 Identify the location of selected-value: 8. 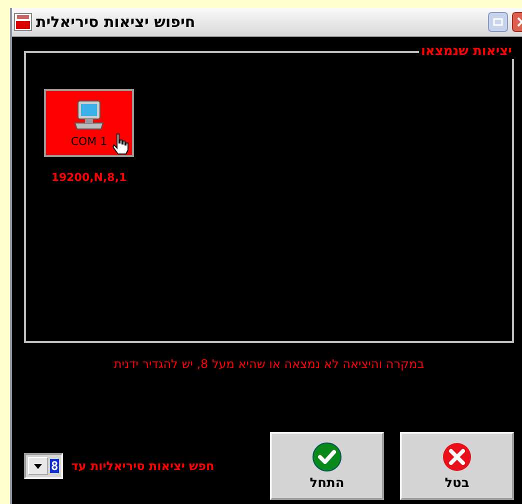
(55, 466).